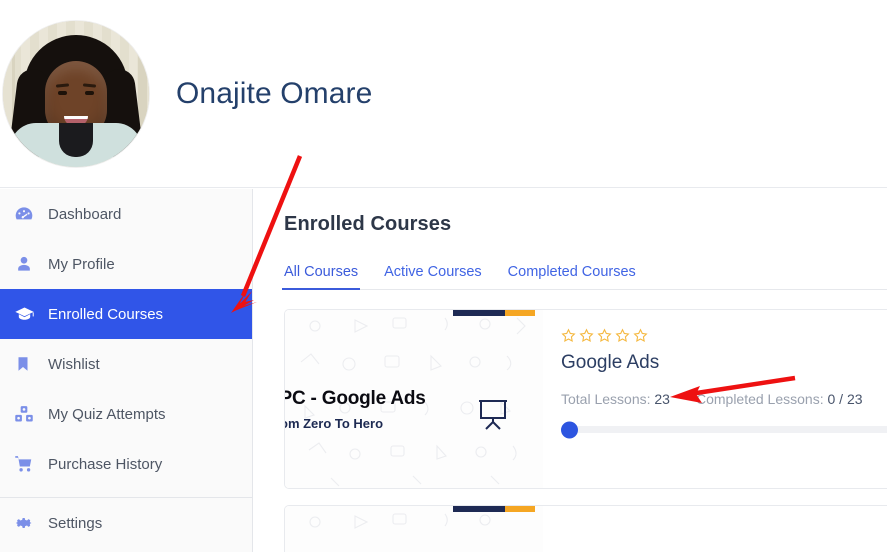  Describe the element at coordinates (29, 214) in the screenshot. I see `dashboard-gauge-icon` at that location.